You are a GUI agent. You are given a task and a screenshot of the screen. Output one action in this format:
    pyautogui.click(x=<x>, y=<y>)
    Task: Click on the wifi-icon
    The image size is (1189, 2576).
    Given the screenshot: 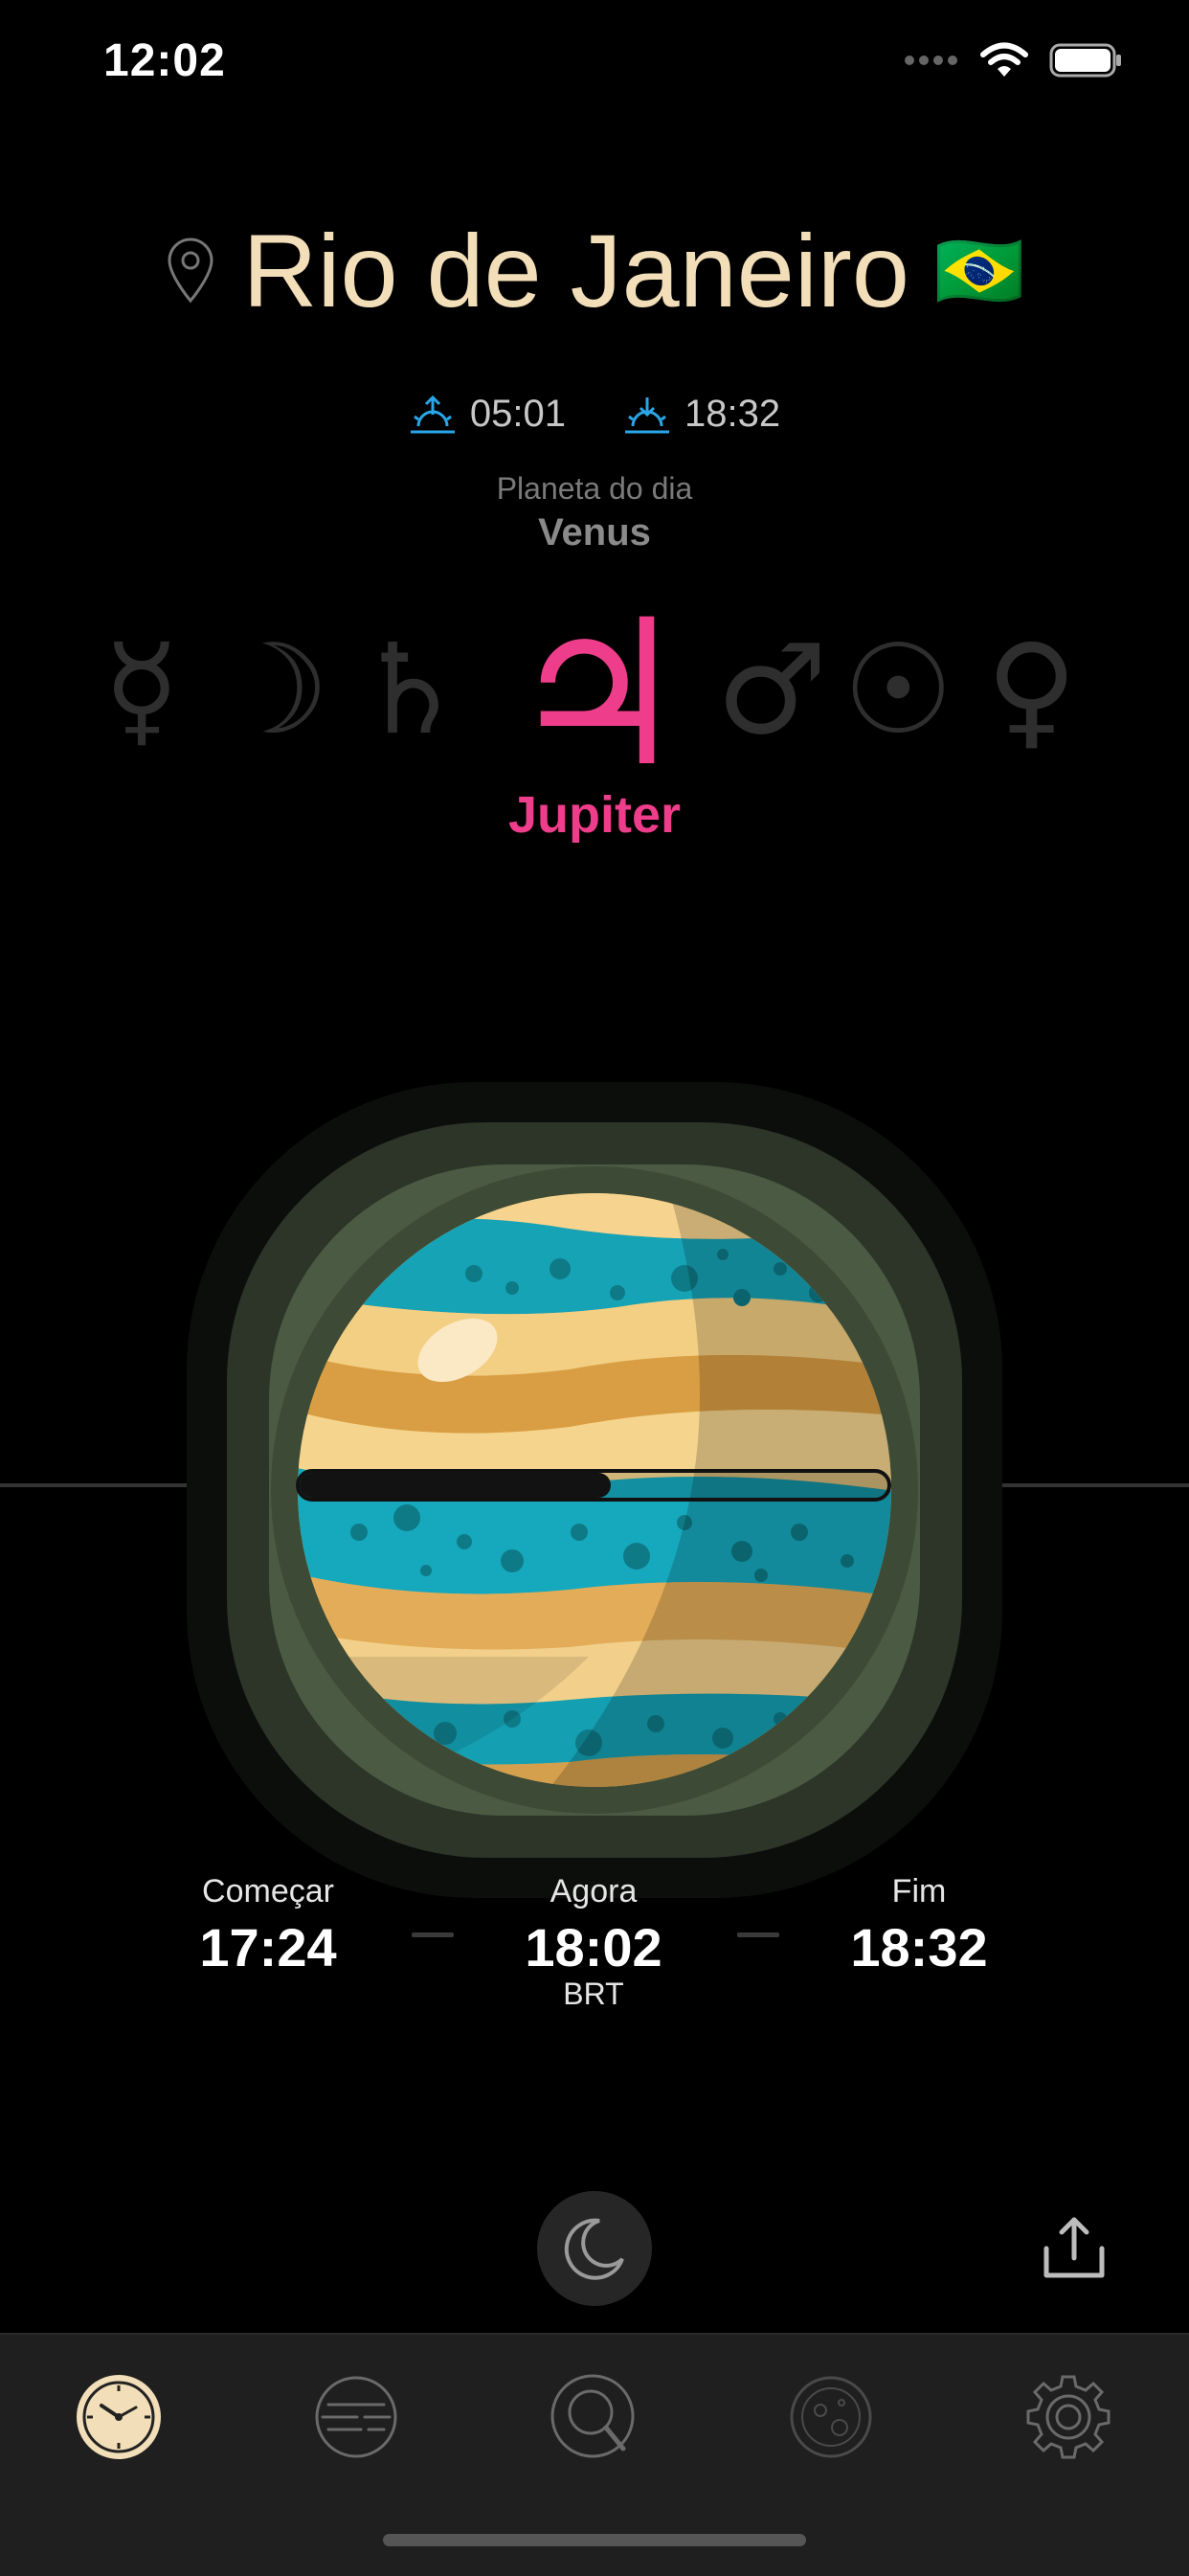 What is the action you would take?
    pyautogui.click(x=1004, y=59)
    